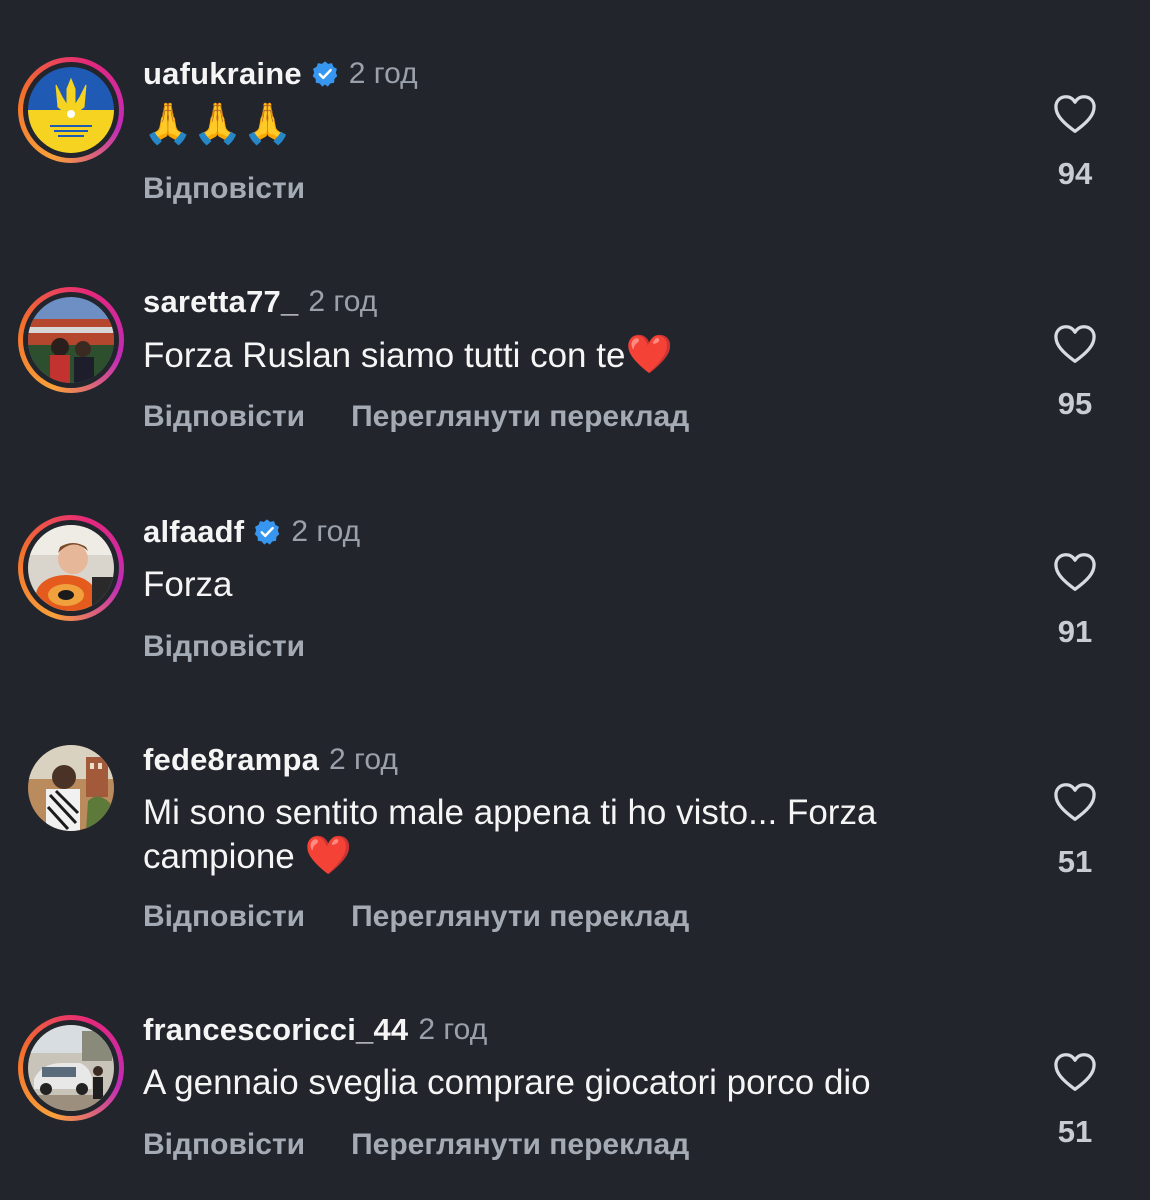  I want to click on comment-text: Forza Ruslan siamo tutti con te❤️, so click(563, 355).